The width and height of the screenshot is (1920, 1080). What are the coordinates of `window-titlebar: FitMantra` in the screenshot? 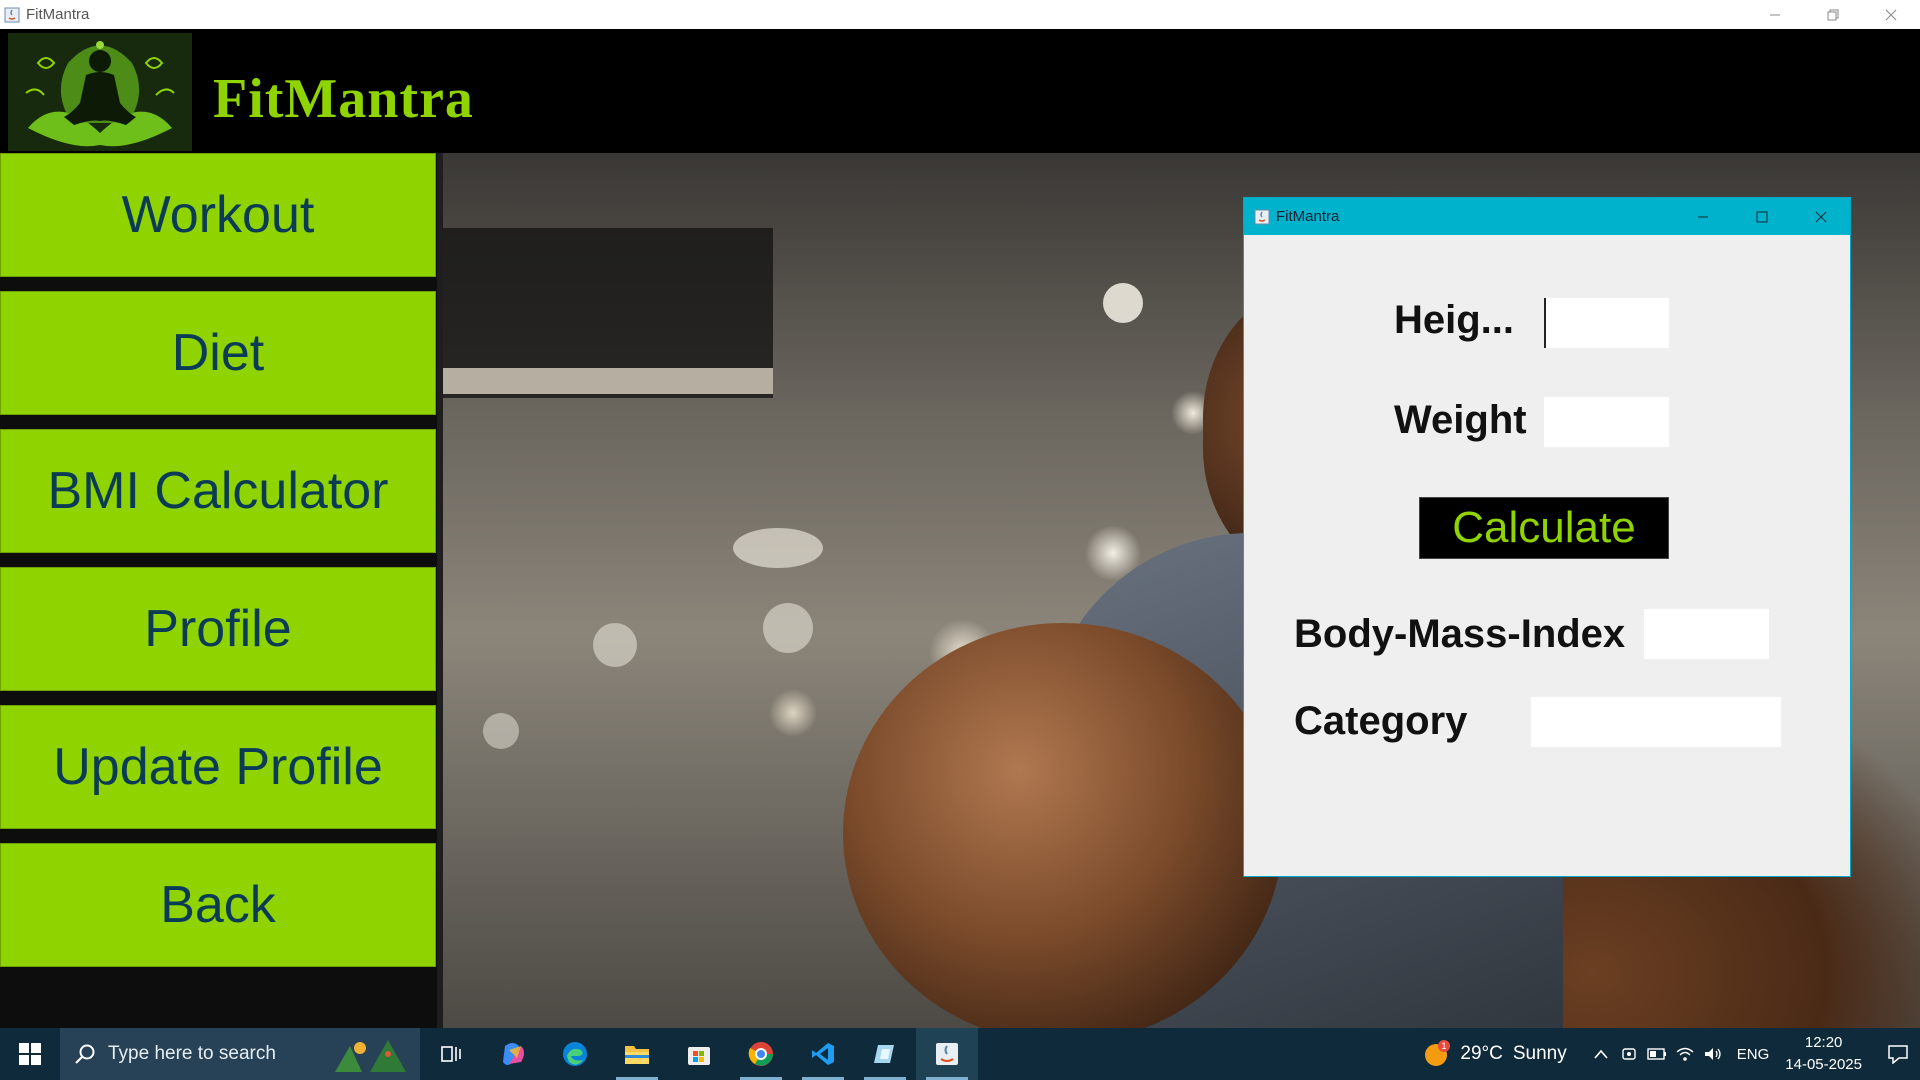 It's located at (960, 14).